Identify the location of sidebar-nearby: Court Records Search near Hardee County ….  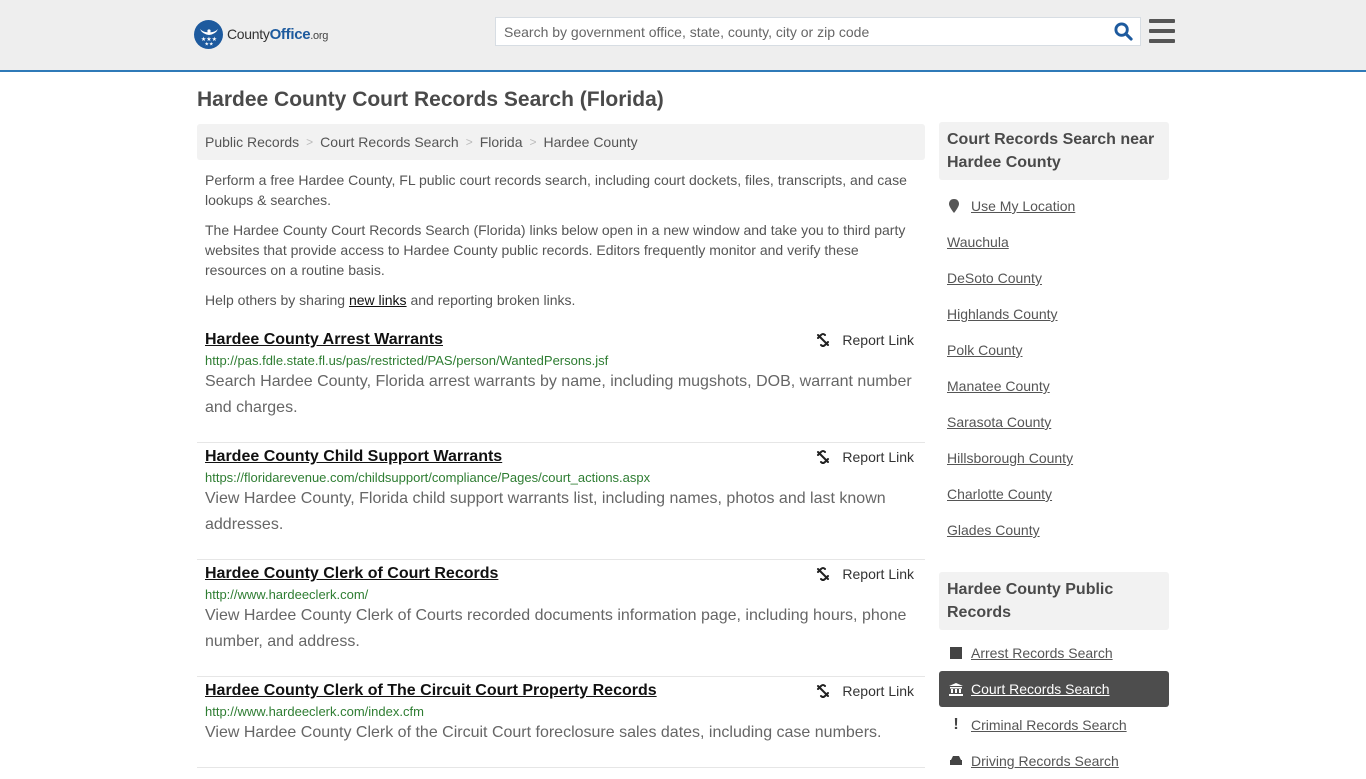
(1054, 335).